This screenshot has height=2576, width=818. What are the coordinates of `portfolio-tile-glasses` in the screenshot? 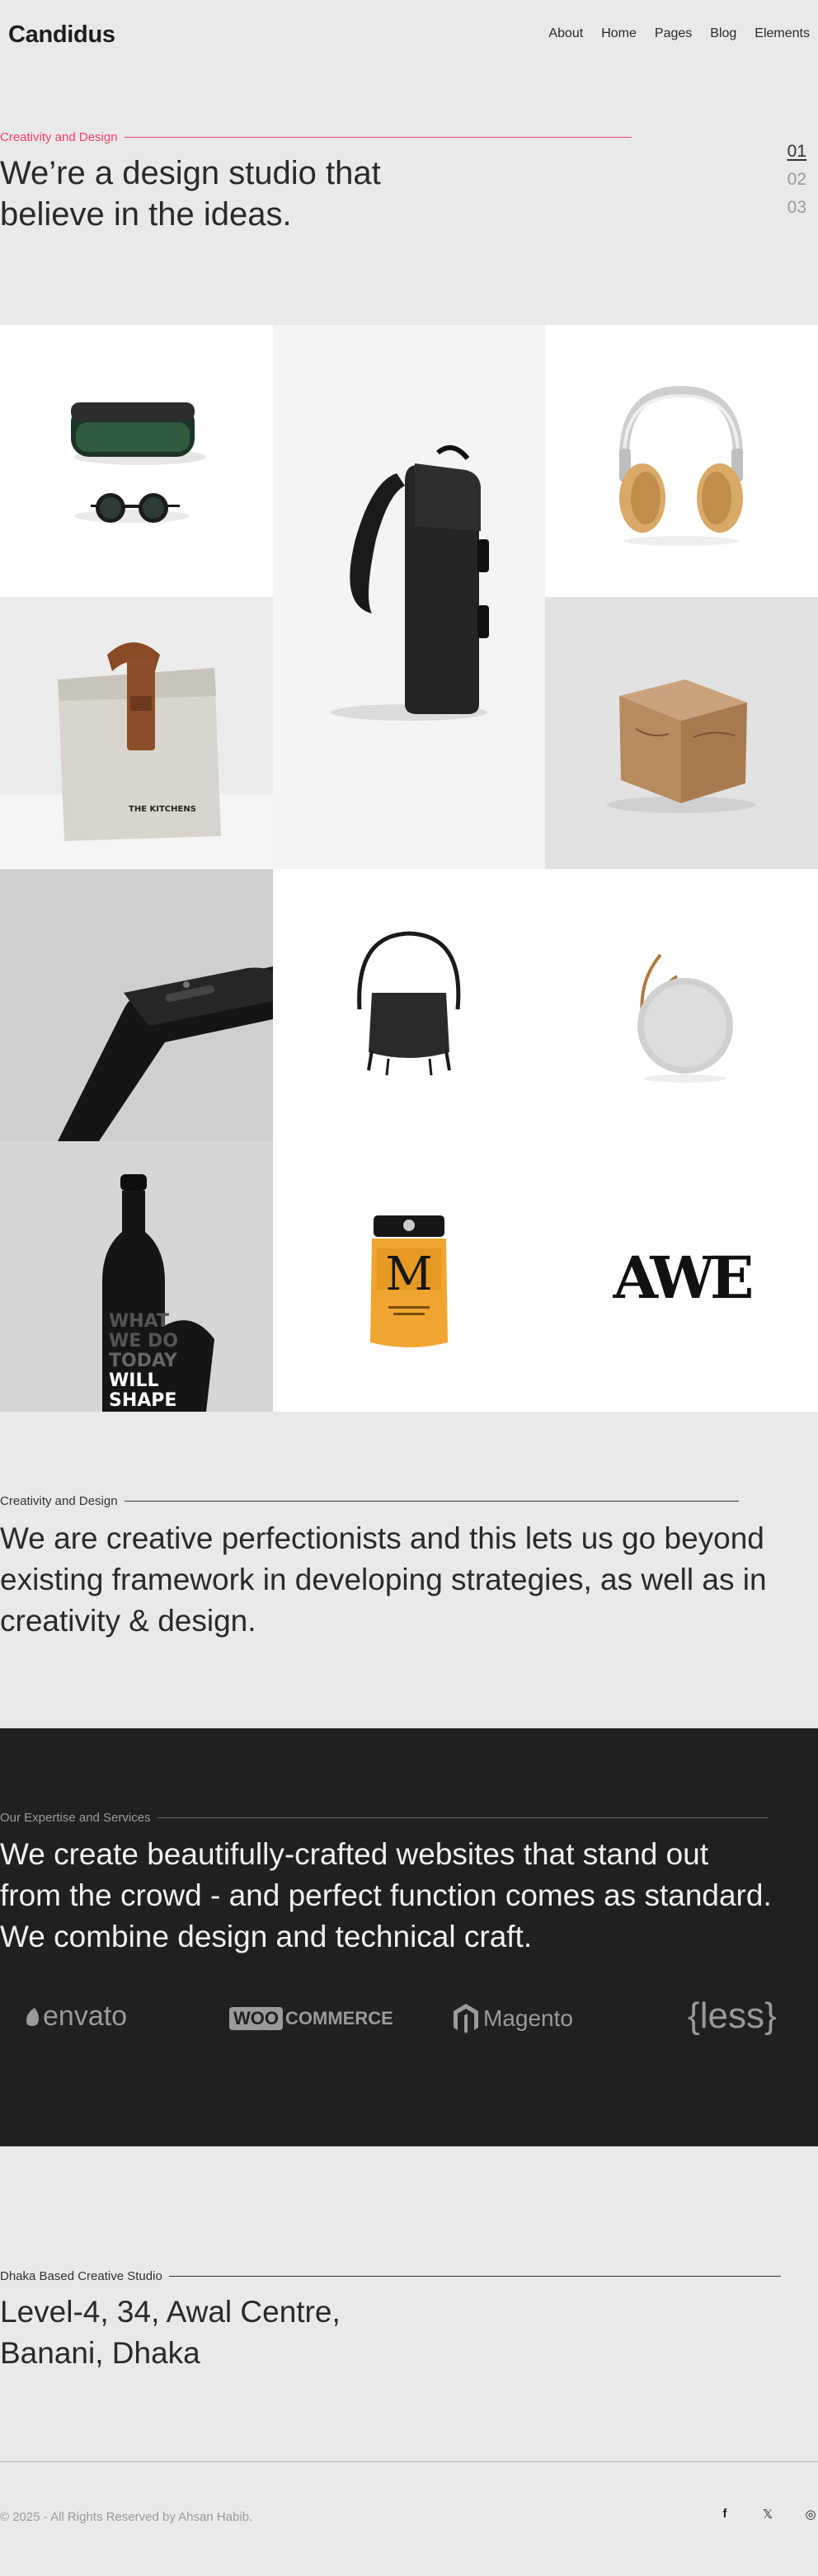 It's located at (136, 461).